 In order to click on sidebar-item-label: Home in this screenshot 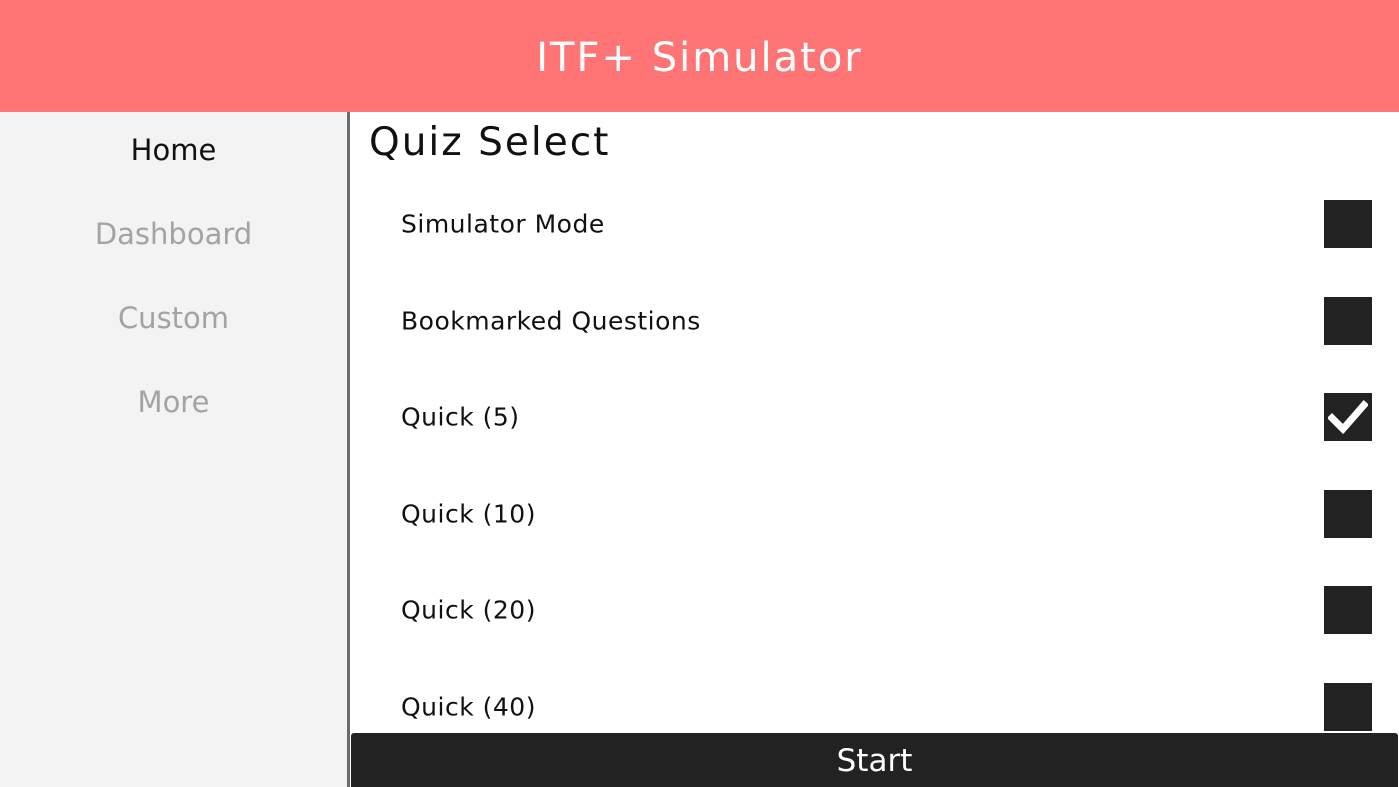, I will do `click(173, 150)`.